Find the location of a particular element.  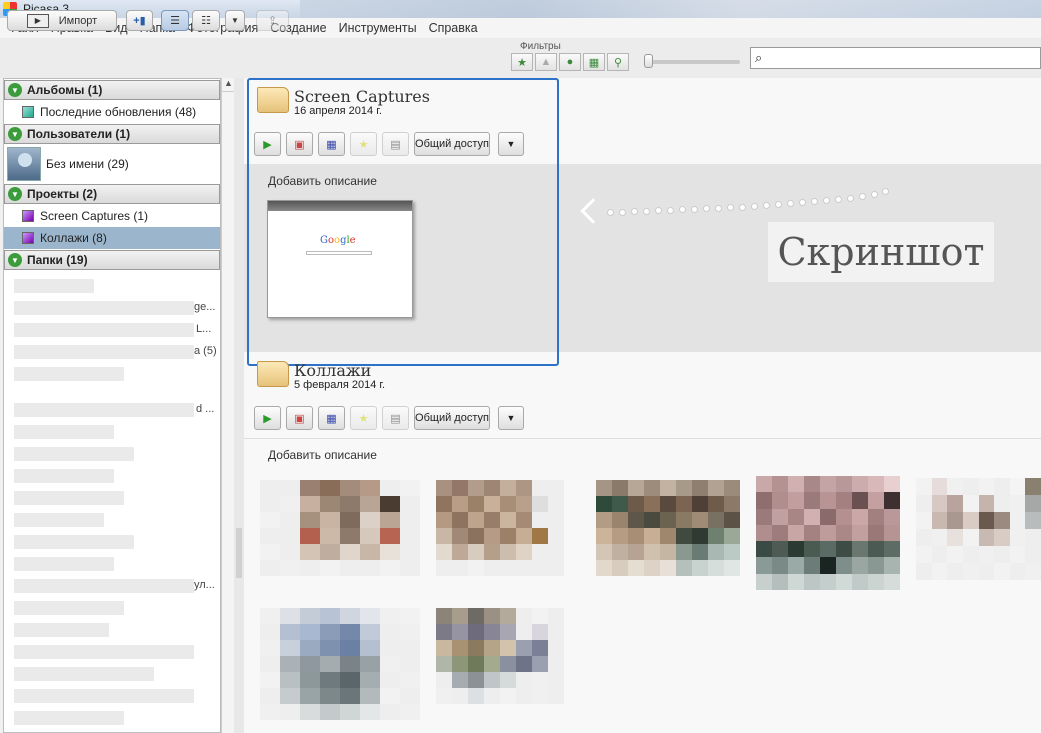

tree-view-button: ☷ is located at coordinates (206, 20).